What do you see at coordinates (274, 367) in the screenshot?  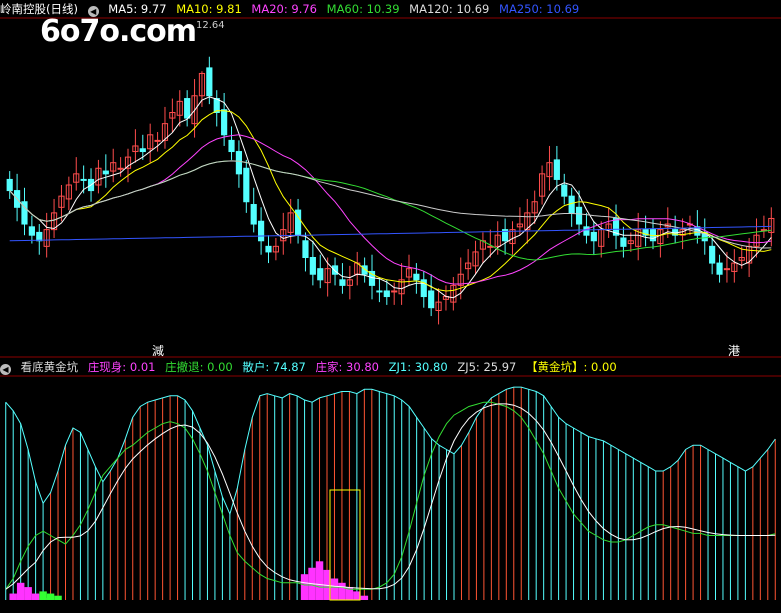 I see `san-hu-value: 散户: 74.87` at bounding box center [274, 367].